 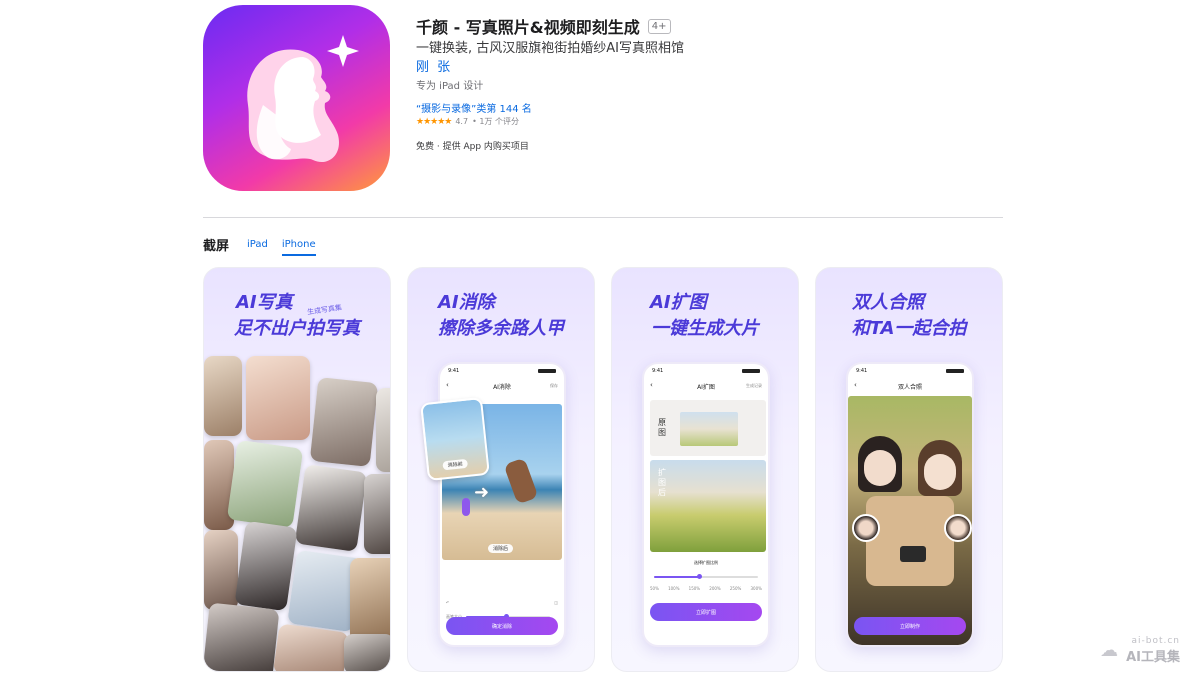 I want to click on headline-line-1: AI消除, so click(x=466, y=302).